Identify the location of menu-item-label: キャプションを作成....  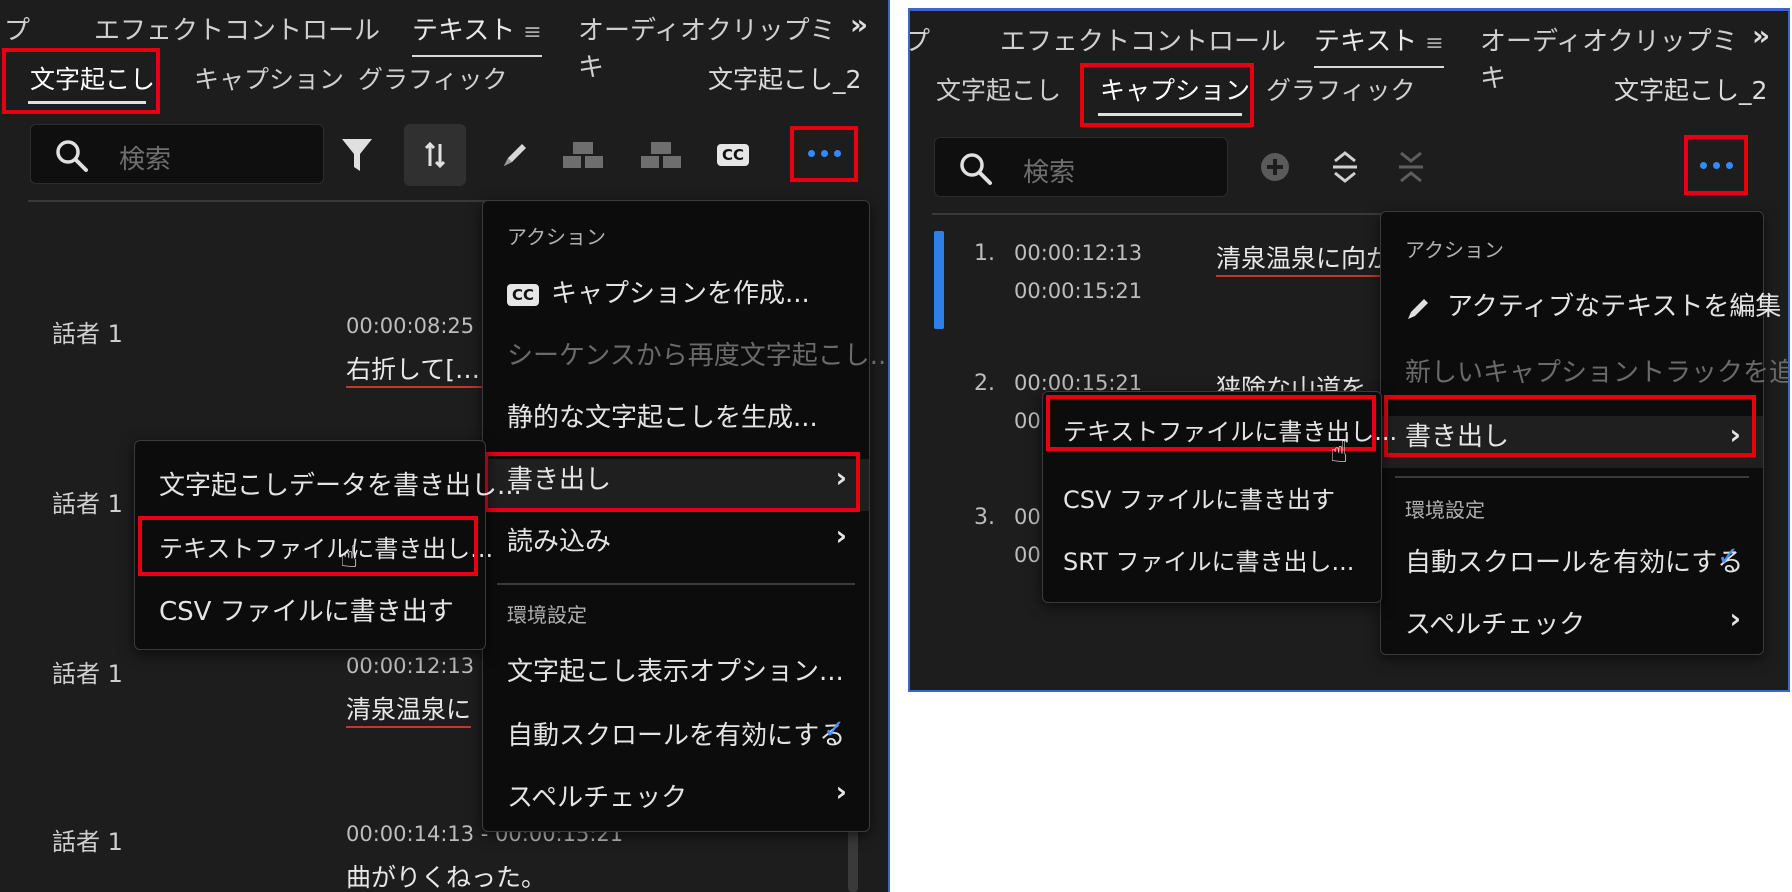
(680, 294).